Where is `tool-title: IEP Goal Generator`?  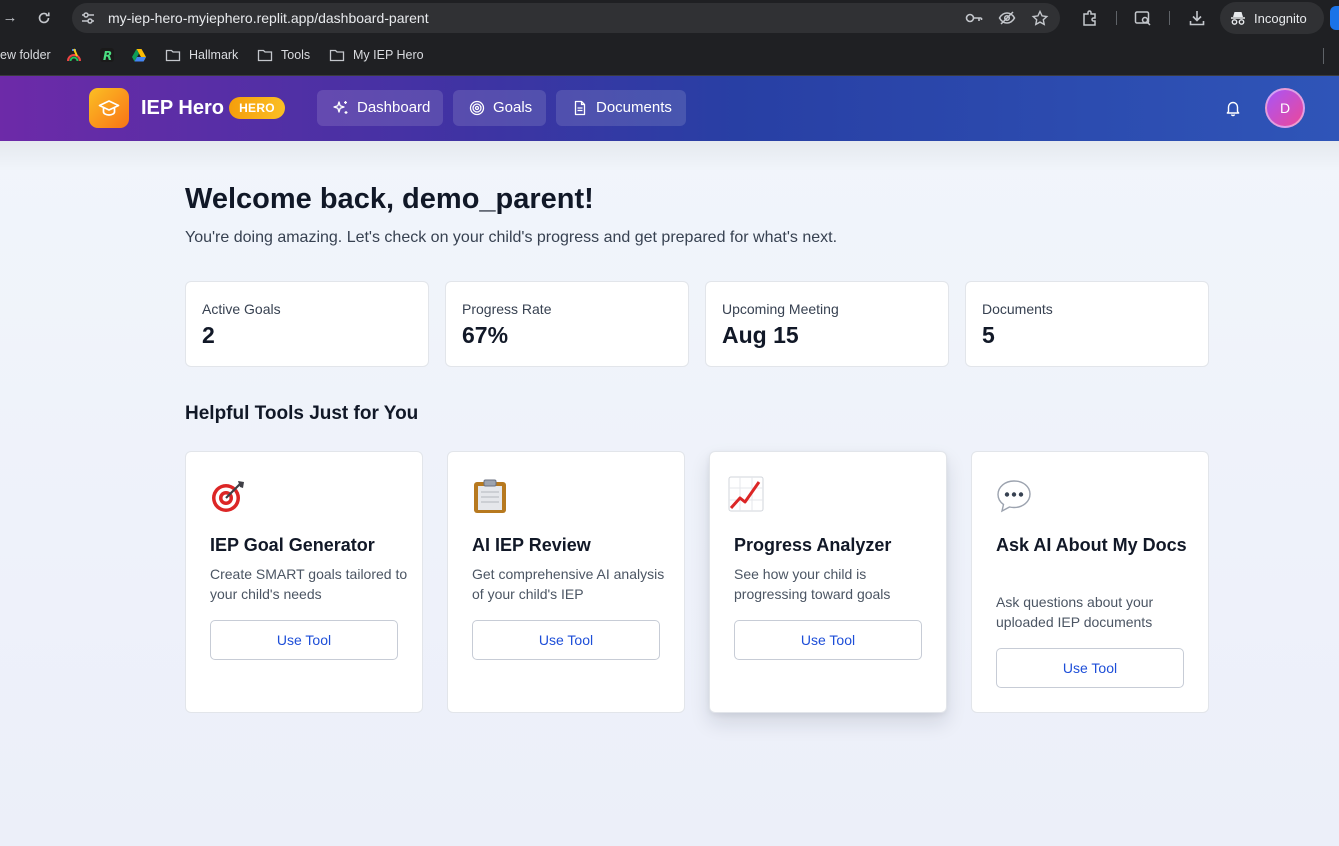 tool-title: IEP Goal Generator is located at coordinates (292, 545).